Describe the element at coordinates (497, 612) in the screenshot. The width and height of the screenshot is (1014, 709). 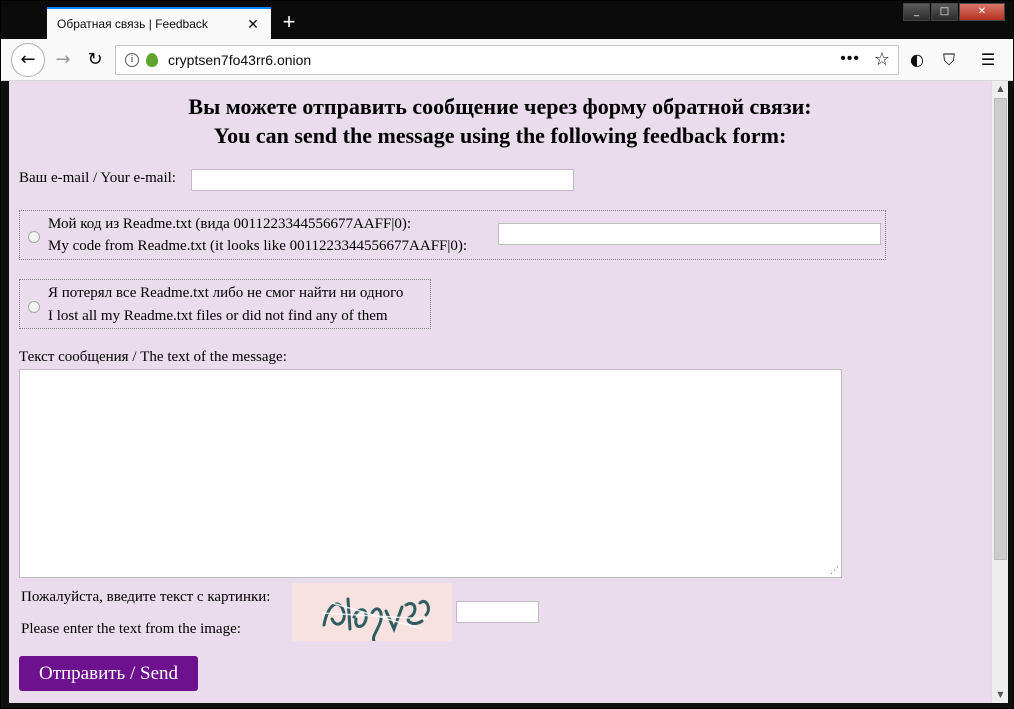
I see `captcha-input` at that location.